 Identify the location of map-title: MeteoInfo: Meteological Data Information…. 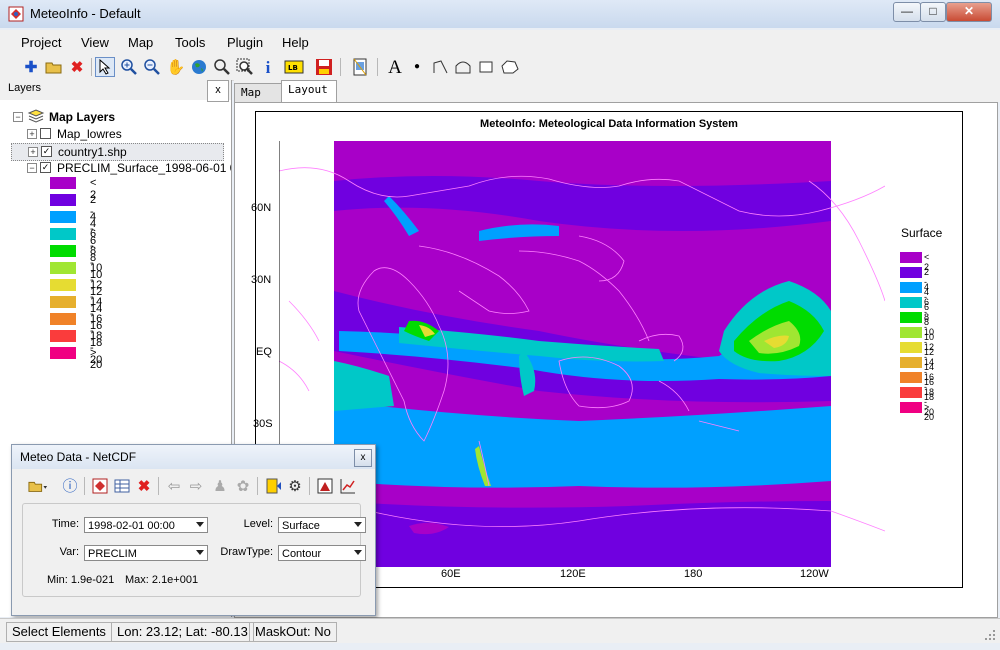
(609, 124).